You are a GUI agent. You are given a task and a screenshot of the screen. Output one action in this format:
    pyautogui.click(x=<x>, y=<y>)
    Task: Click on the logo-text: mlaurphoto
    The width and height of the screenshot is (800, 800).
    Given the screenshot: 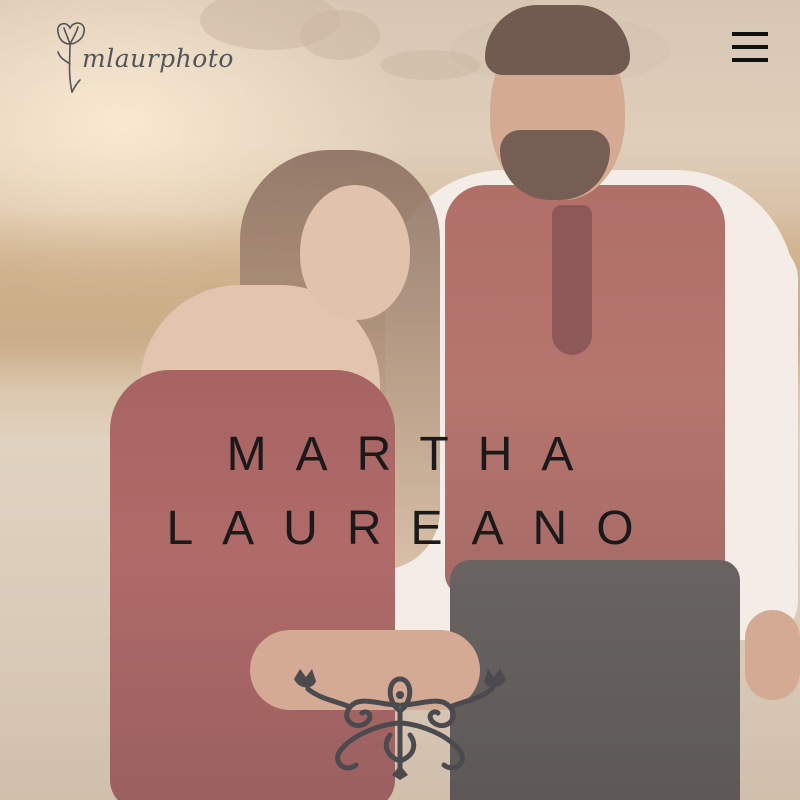 What is the action you would take?
    pyautogui.click(x=158, y=58)
    